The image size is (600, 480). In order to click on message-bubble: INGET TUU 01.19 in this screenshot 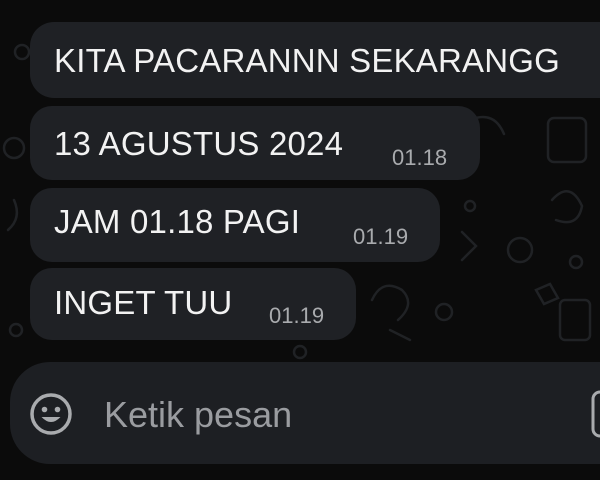, I will do `click(193, 304)`.